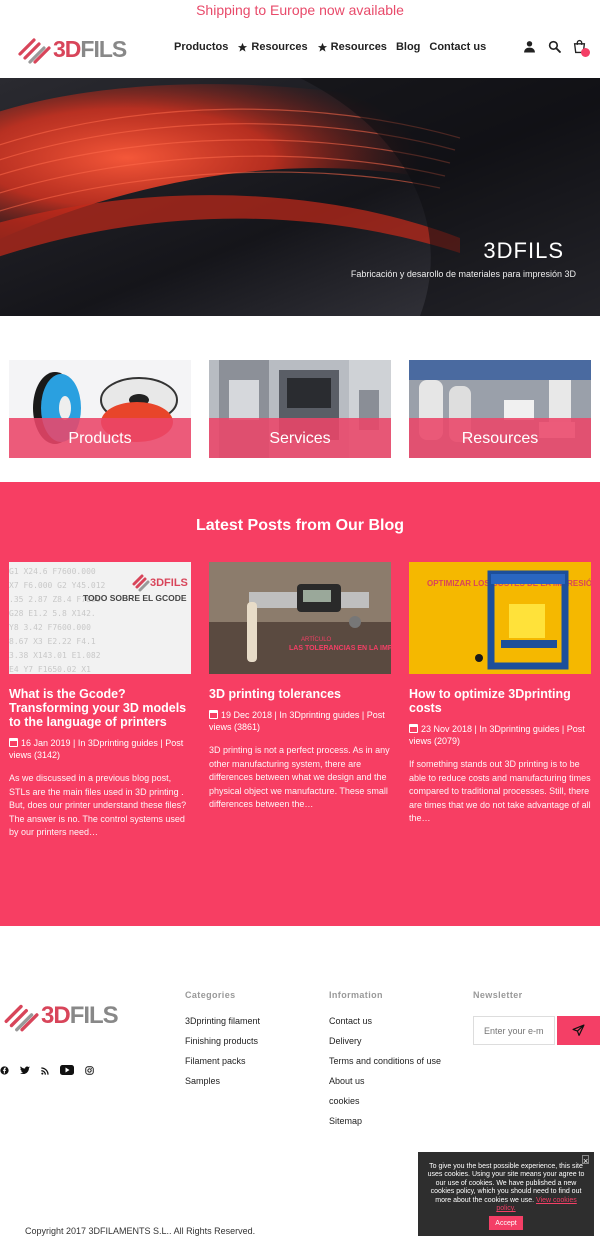  I want to click on facebook-icon, so click(4, 1071).